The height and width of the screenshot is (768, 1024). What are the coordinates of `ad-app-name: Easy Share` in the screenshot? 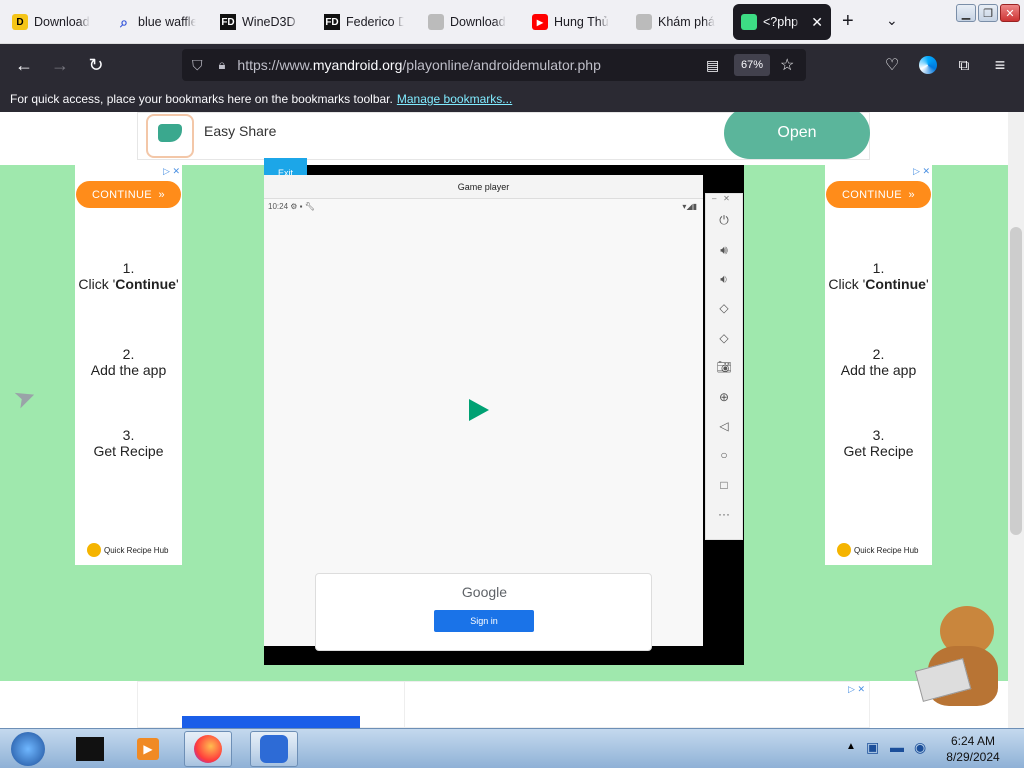 It's located at (240, 131).